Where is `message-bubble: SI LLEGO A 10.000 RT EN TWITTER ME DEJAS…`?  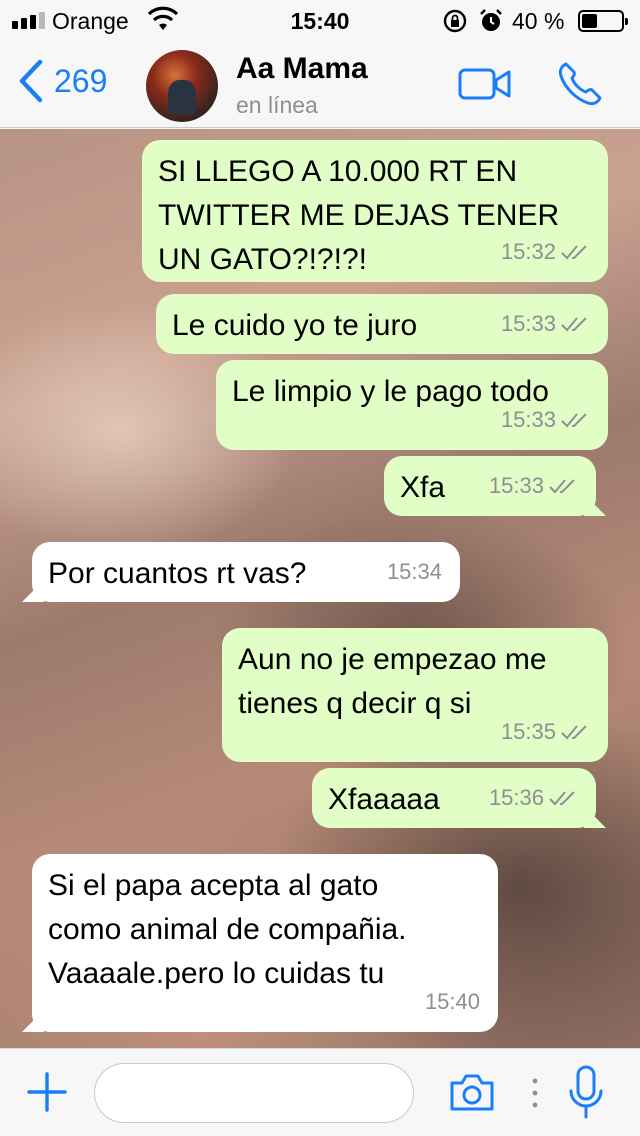 message-bubble: SI LLEGO A 10.000 RT EN TWITTER ME DEJAS… is located at coordinates (375, 211).